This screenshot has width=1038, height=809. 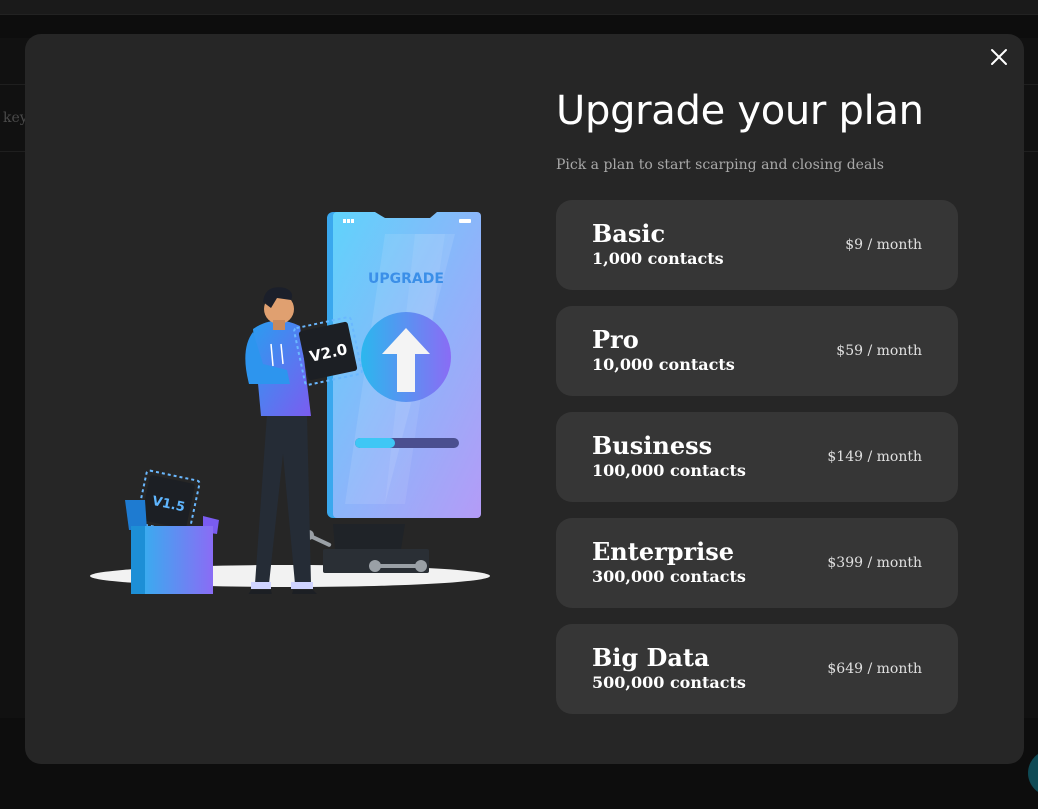 I want to click on plan-name: Big Data, so click(x=651, y=657).